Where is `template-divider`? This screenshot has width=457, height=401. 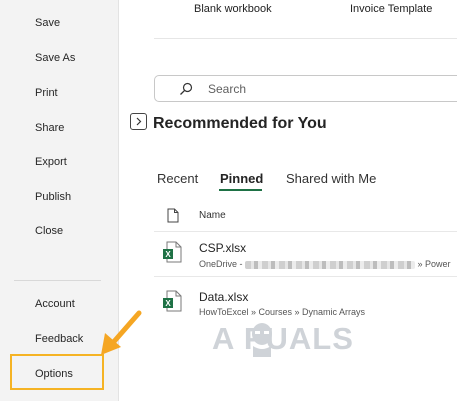
template-divider is located at coordinates (305, 38).